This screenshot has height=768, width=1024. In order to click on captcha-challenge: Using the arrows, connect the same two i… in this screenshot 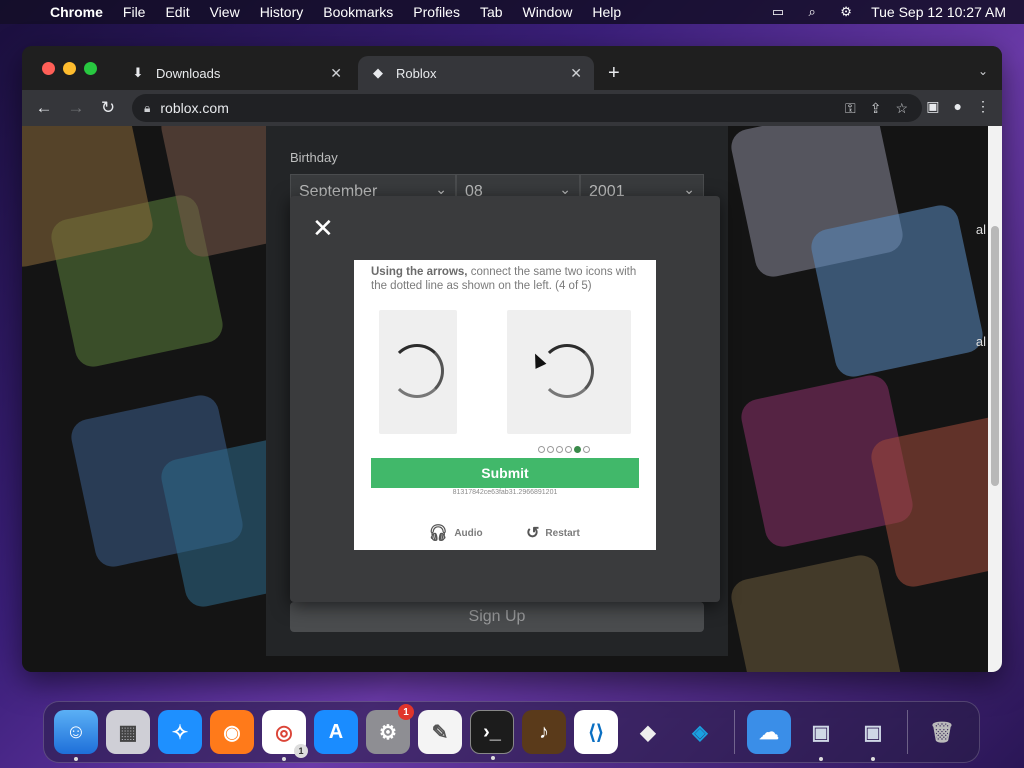, I will do `click(505, 405)`.